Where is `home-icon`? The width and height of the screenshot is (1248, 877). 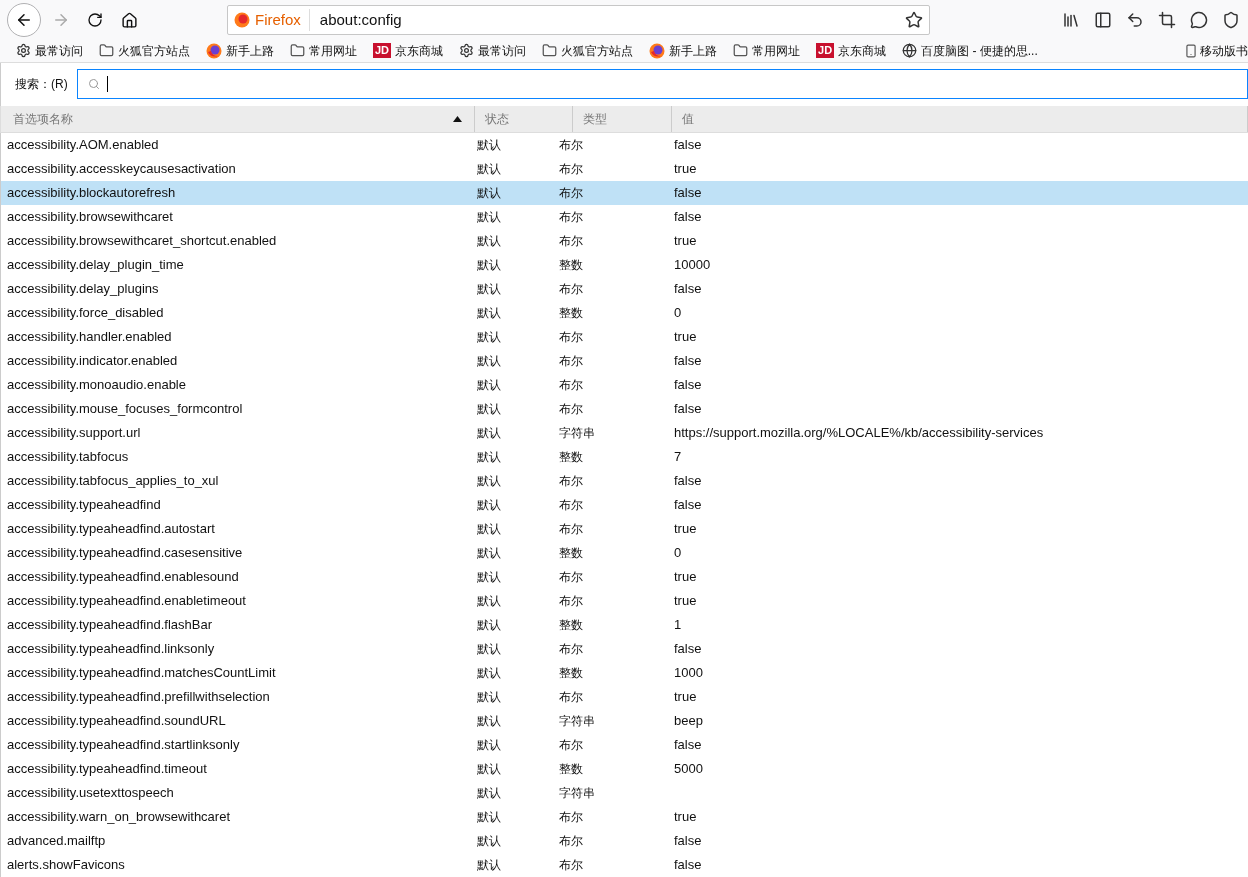
home-icon is located at coordinates (129, 20).